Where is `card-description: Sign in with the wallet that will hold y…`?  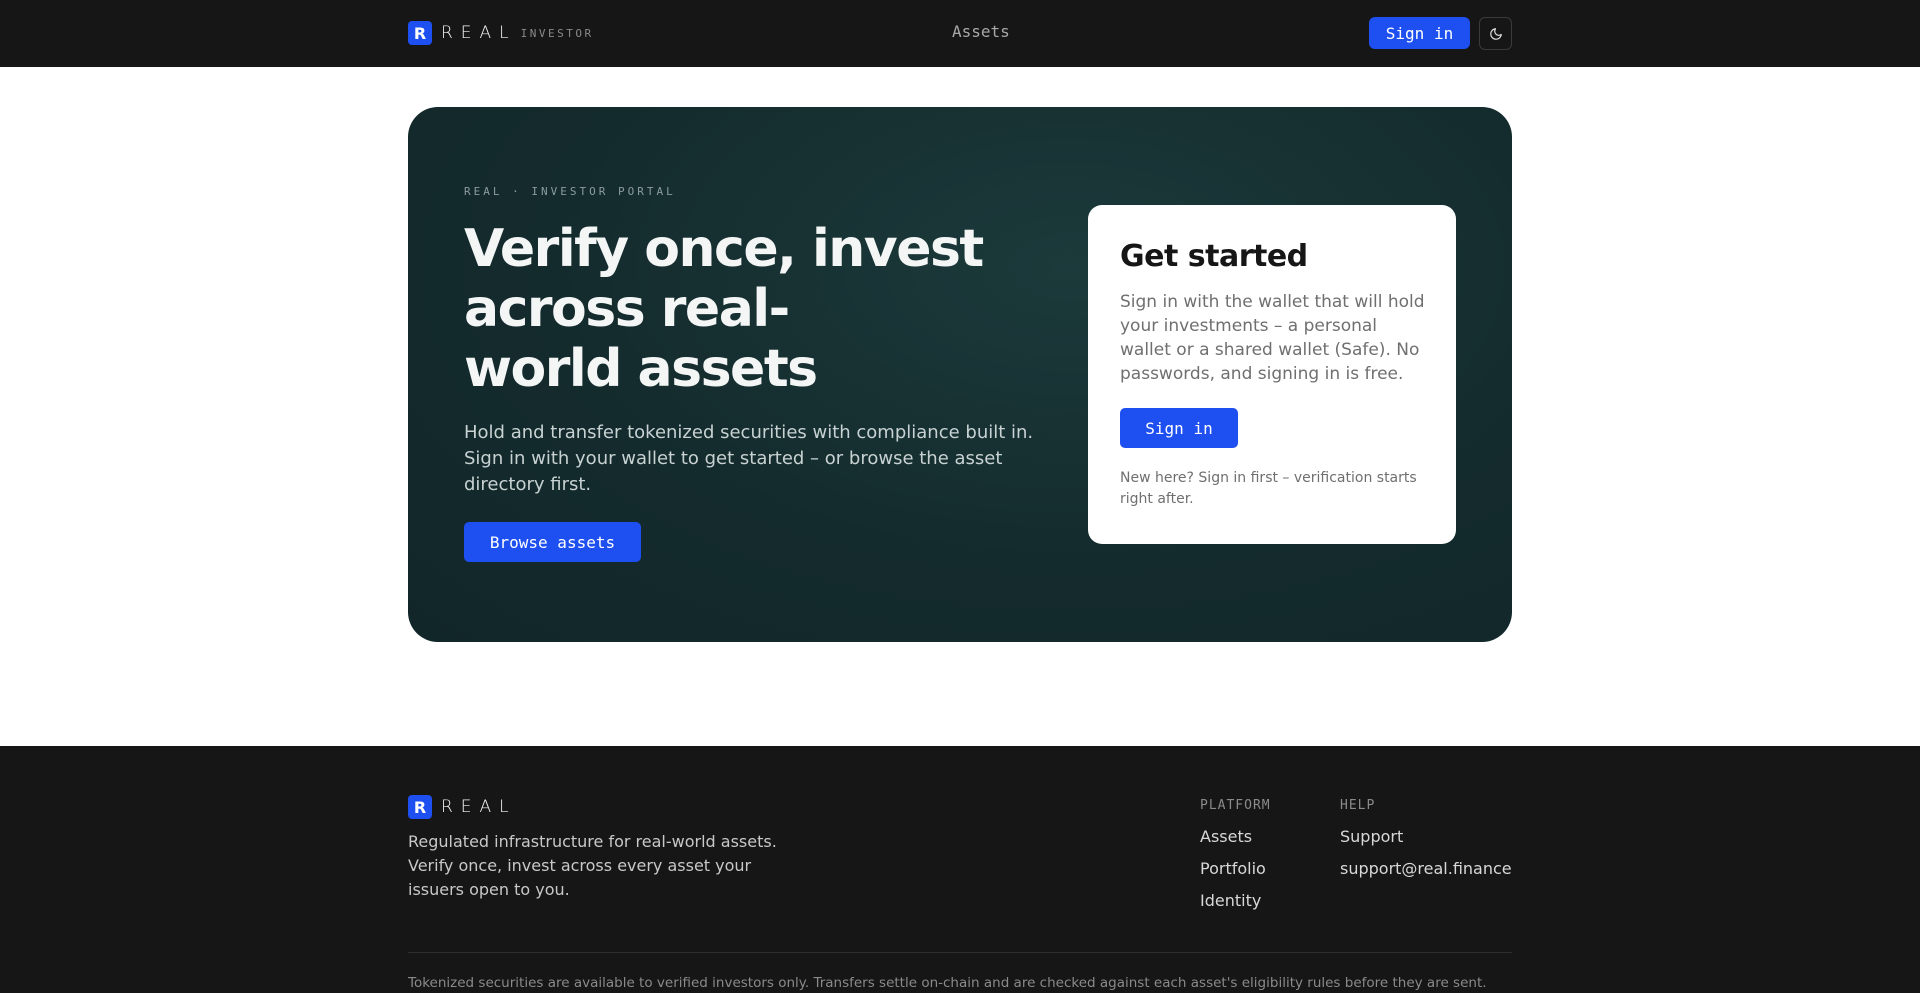 card-description: Sign in with the wallet that will hold y… is located at coordinates (1272, 338).